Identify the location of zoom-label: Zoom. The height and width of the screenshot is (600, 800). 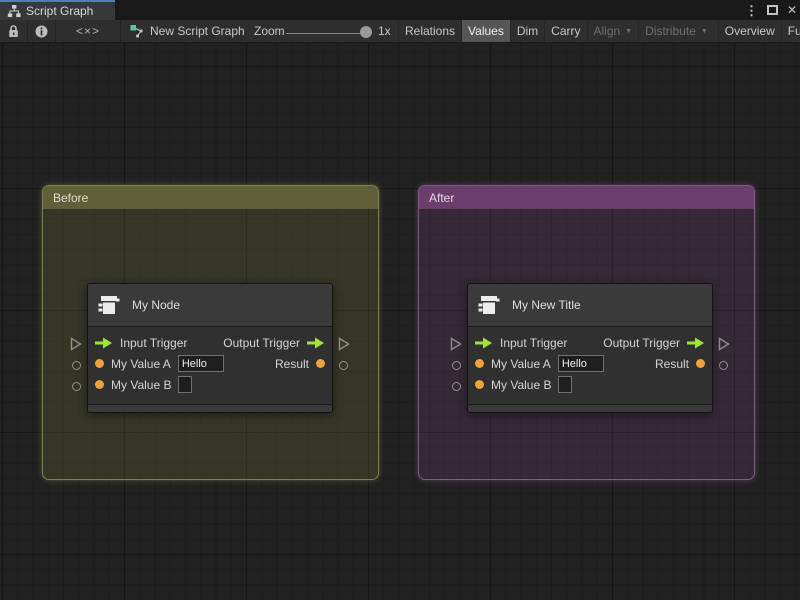
(269, 31).